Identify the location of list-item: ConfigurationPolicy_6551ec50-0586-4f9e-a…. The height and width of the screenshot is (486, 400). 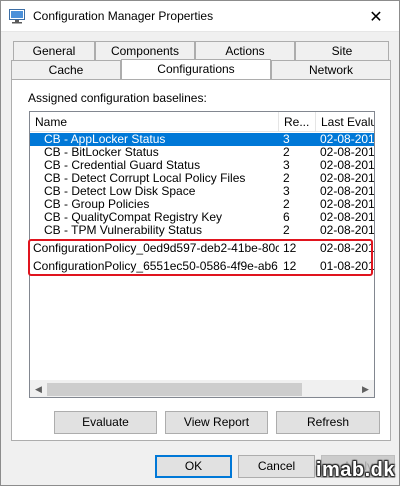
(202, 266).